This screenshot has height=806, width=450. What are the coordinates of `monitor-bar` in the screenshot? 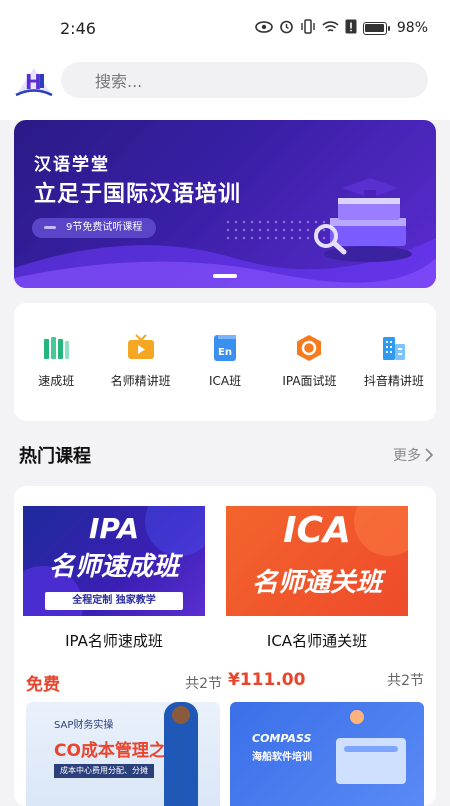 It's located at (371, 749).